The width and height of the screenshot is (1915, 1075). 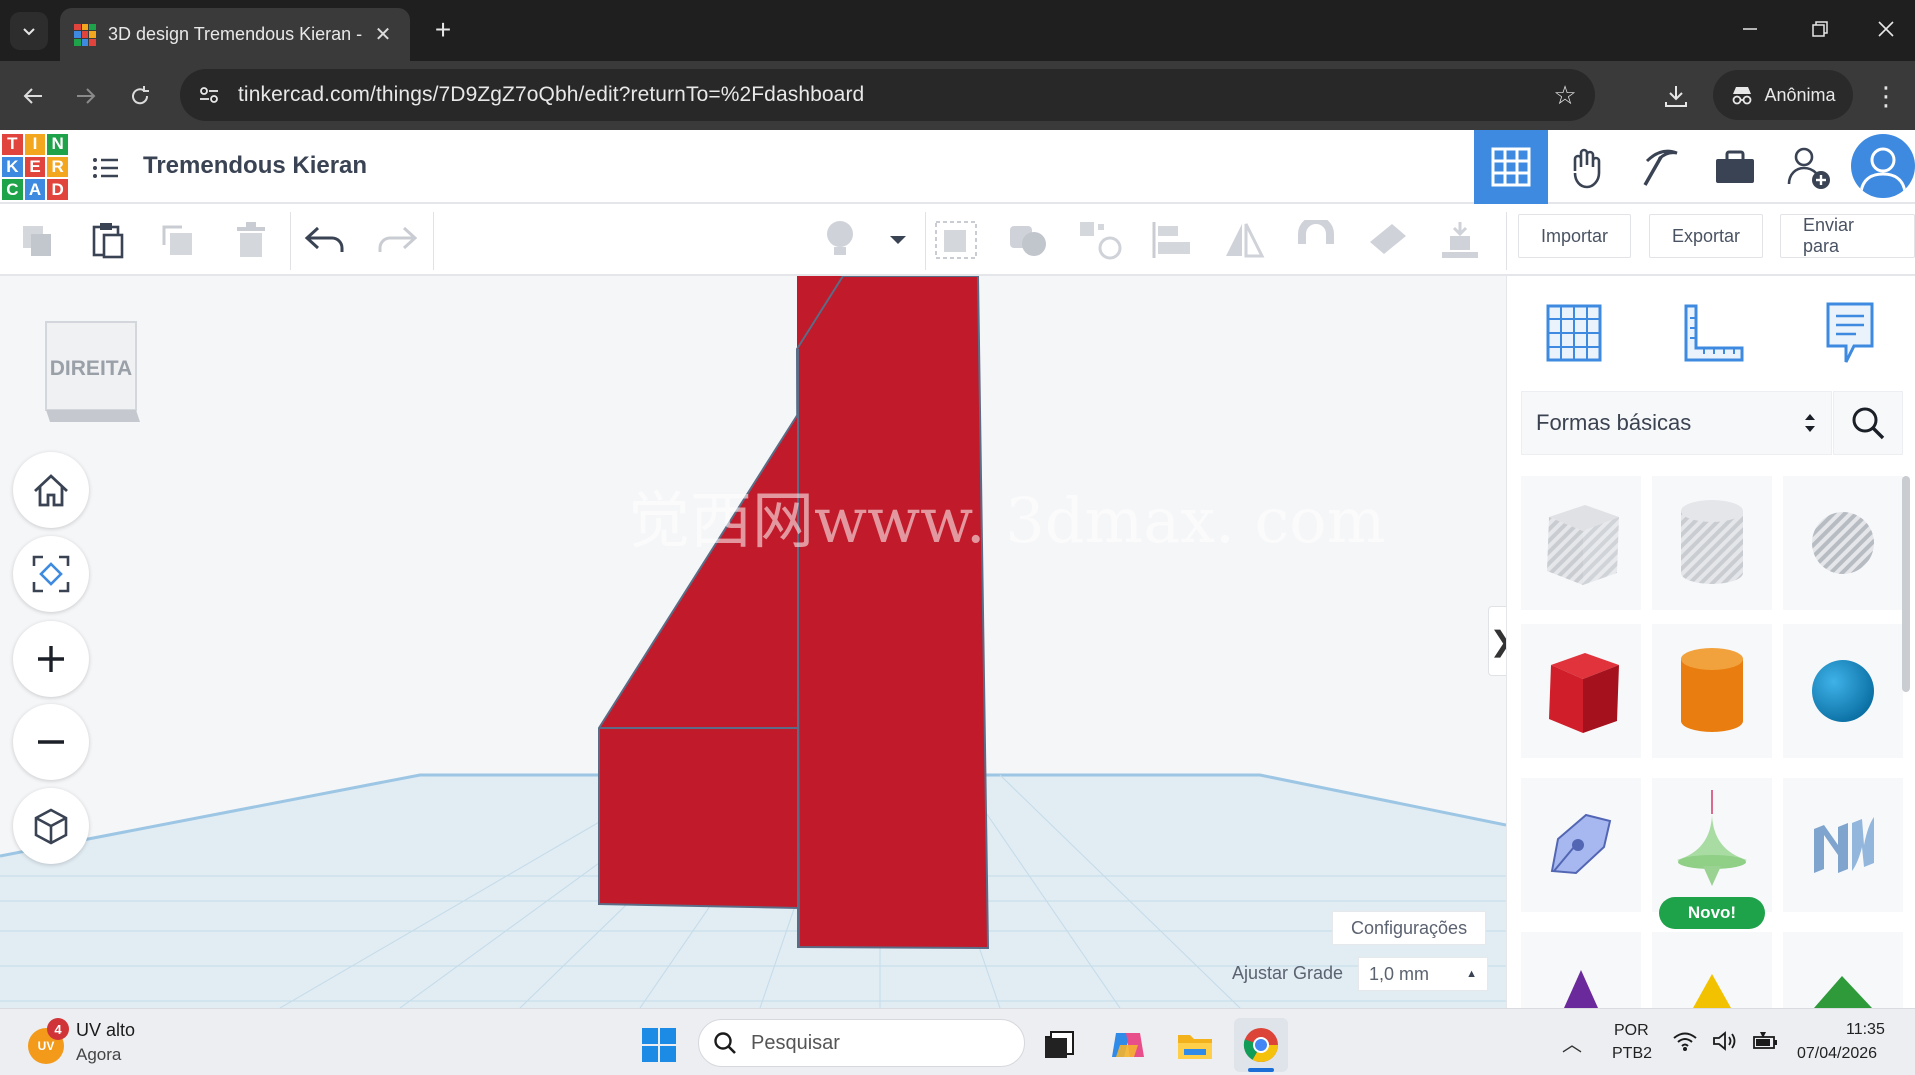 What do you see at coordinates (383, 34) in the screenshot?
I see `tab-close-icon: ✕` at bounding box center [383, 34].